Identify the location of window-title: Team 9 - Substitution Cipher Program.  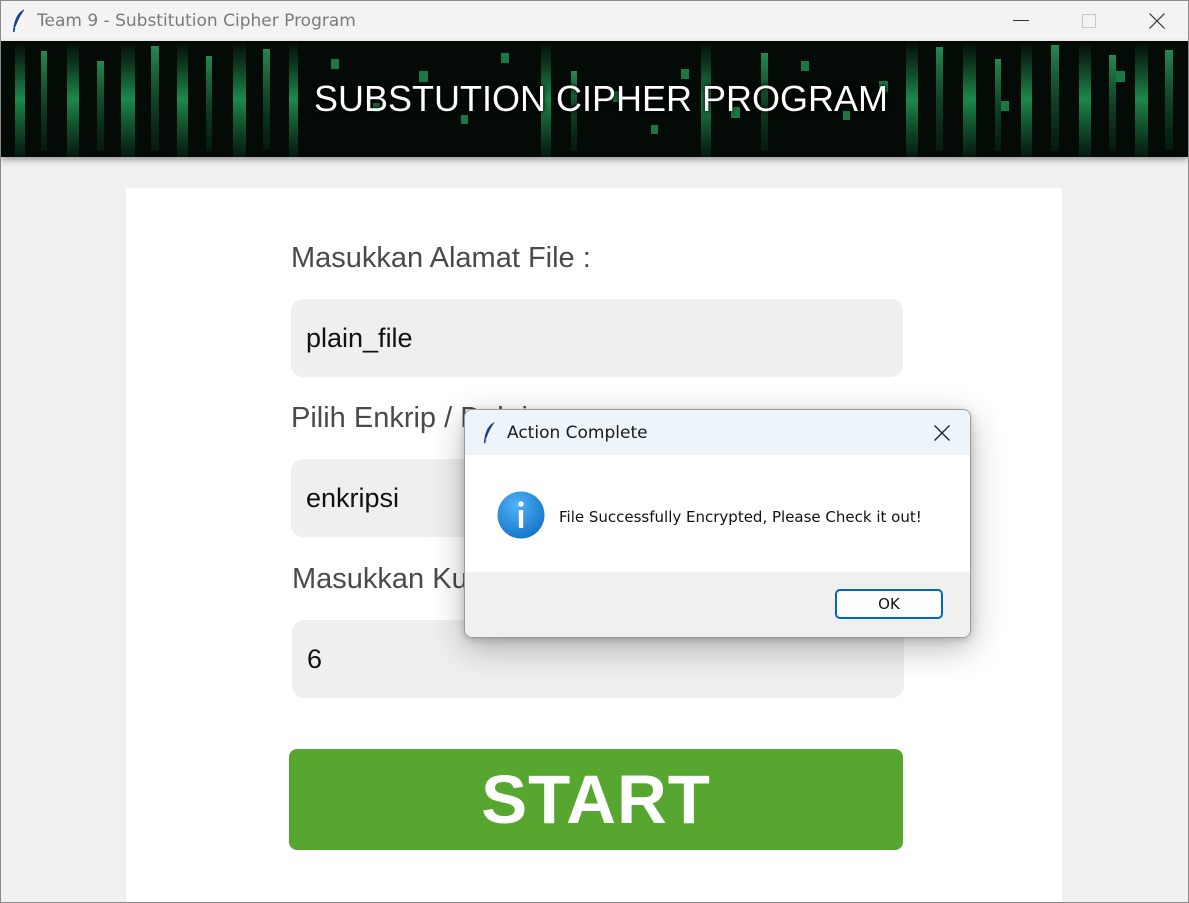
(196, 21).